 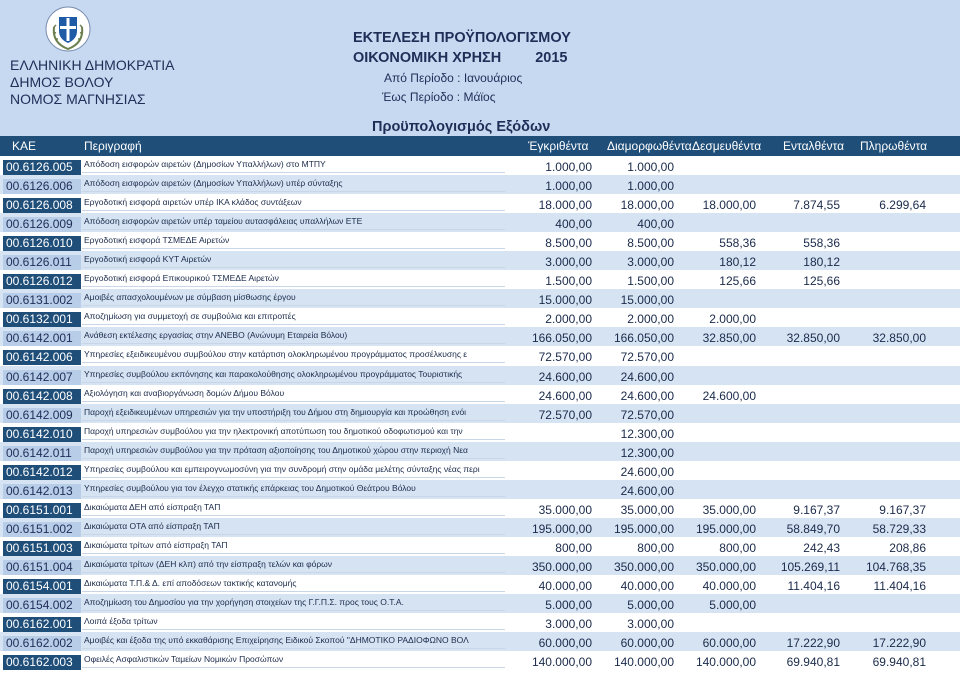 I want to click on formed-amount: 35.000,00, so click(x=647, y=509).